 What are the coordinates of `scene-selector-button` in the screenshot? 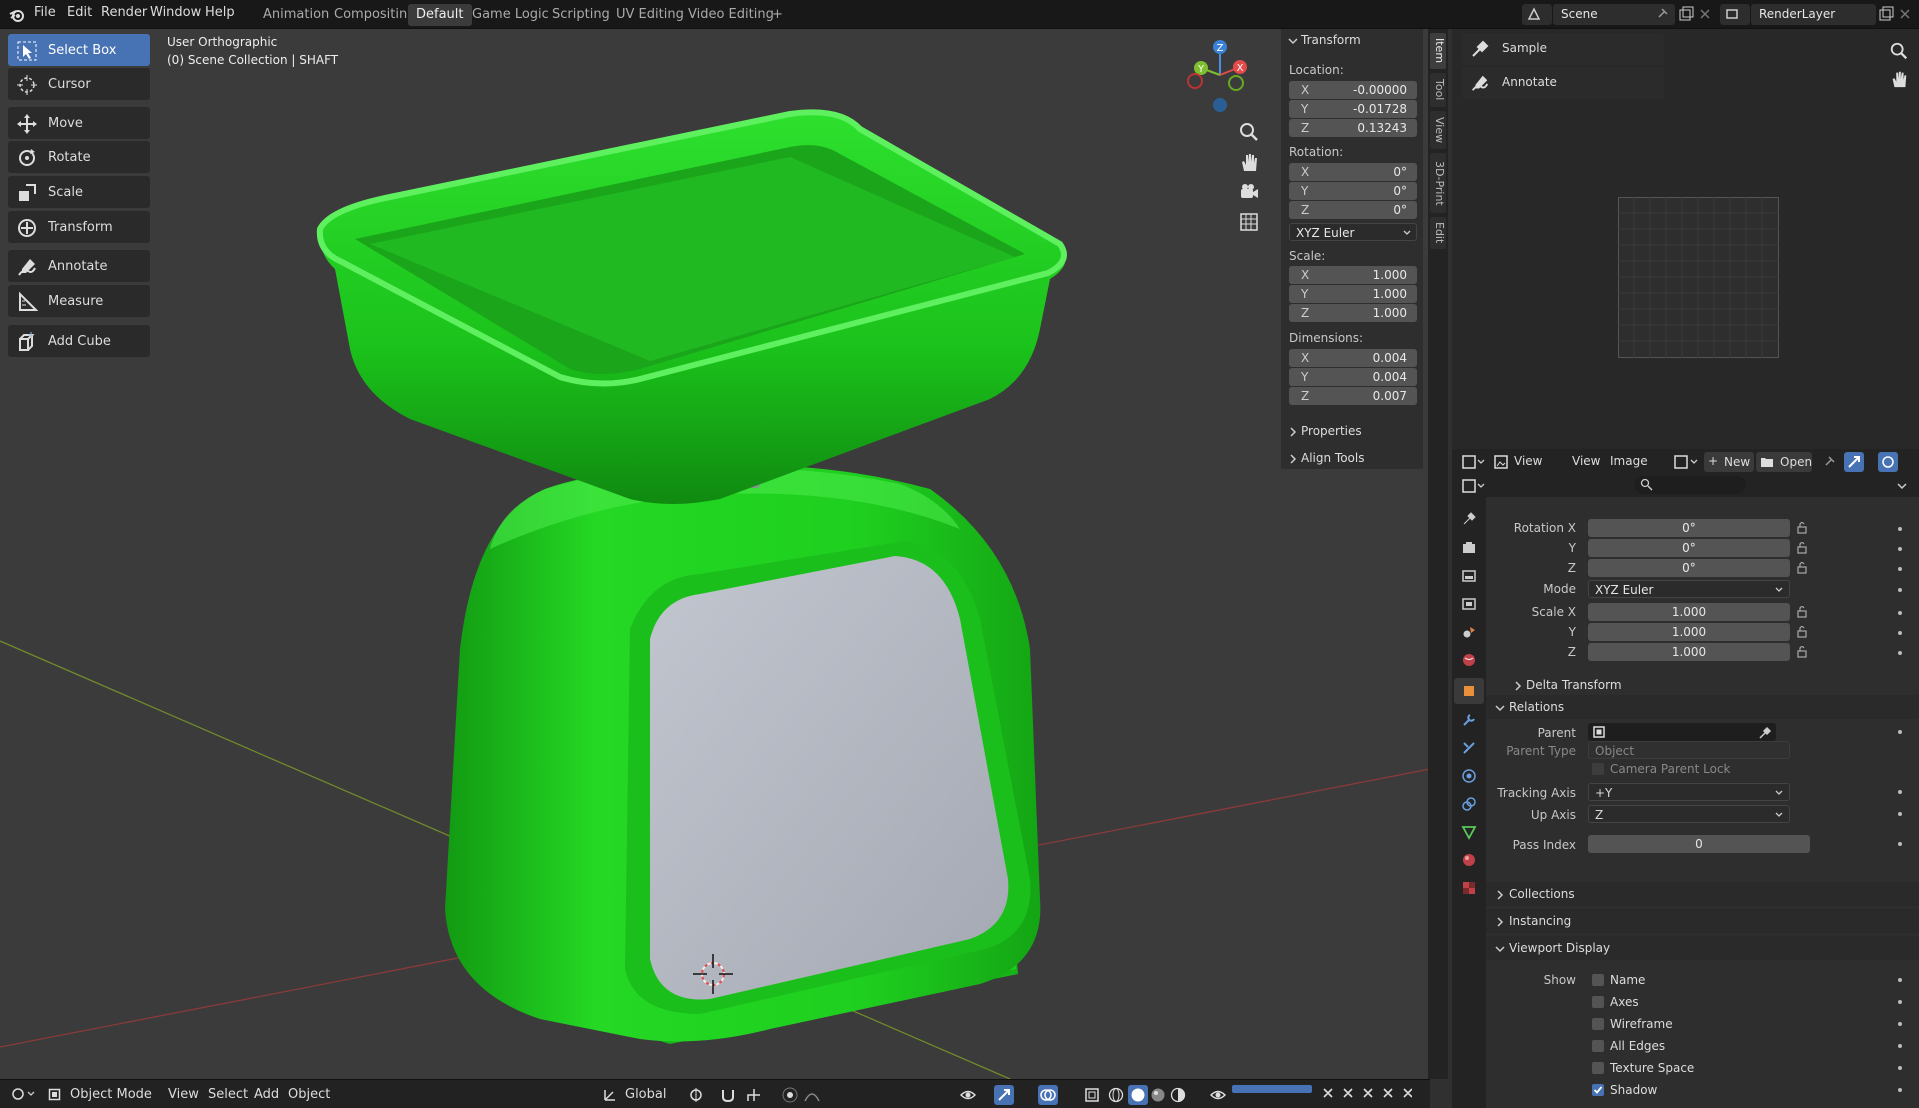 It's located at (1537, 14).